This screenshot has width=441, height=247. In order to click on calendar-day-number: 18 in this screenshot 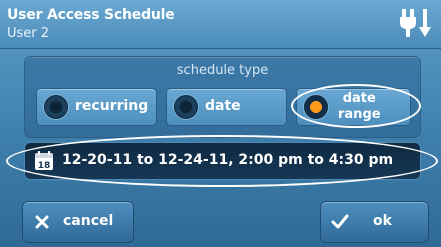, I will do `click(44, 166)`.